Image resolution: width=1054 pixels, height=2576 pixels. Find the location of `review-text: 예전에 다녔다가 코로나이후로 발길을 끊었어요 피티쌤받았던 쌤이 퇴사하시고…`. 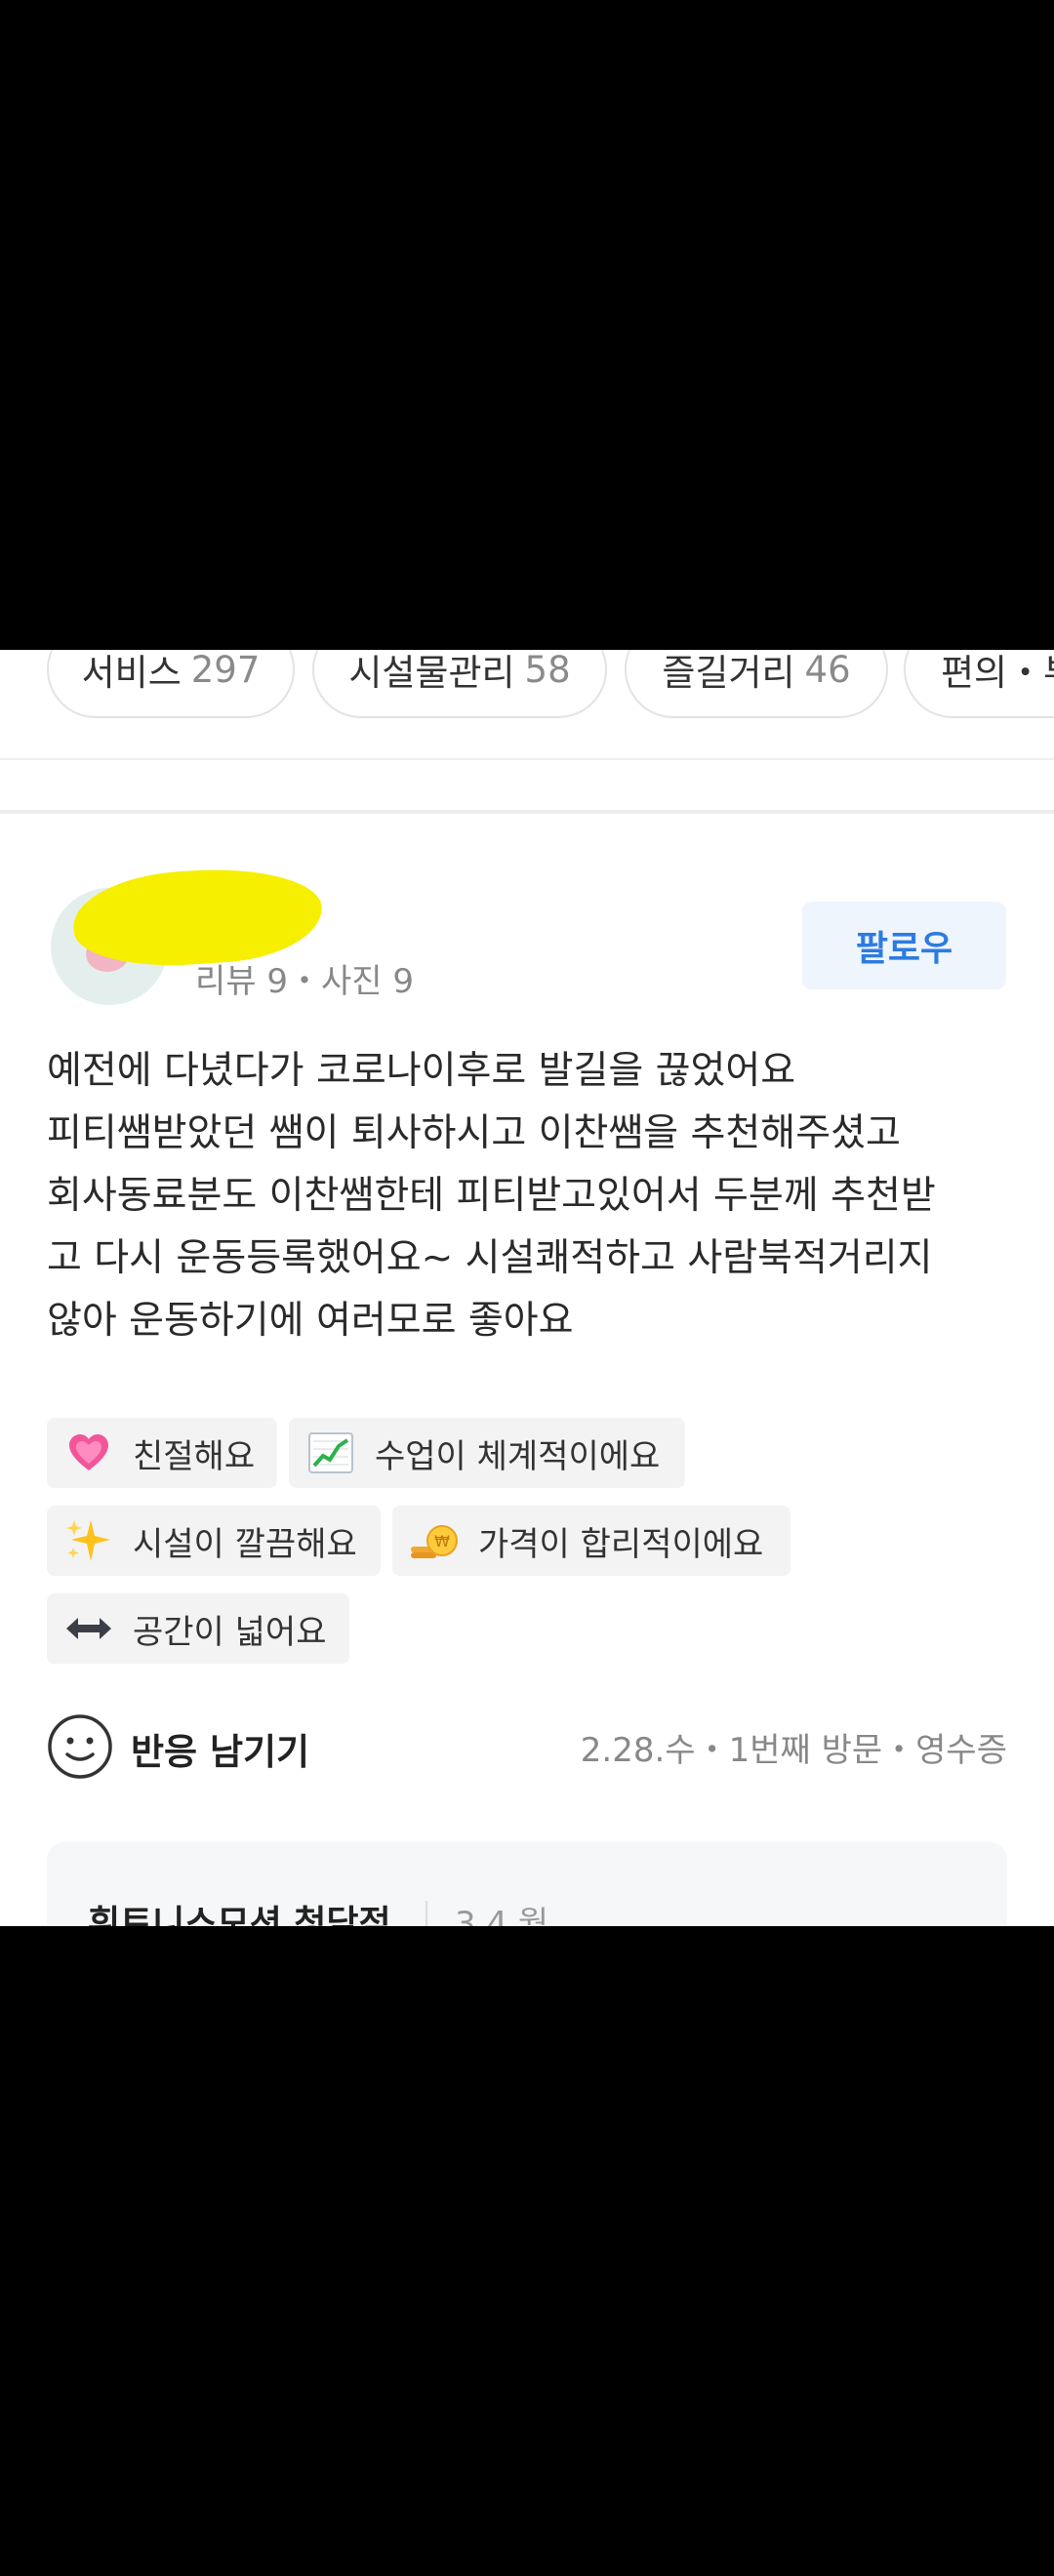

review-text: 예전에 다녔다가 코로나이후로 발길을 끊었어요 피티쌤받았던 쌤이 퇴사하시고… is located at coordinates (491, 1196).